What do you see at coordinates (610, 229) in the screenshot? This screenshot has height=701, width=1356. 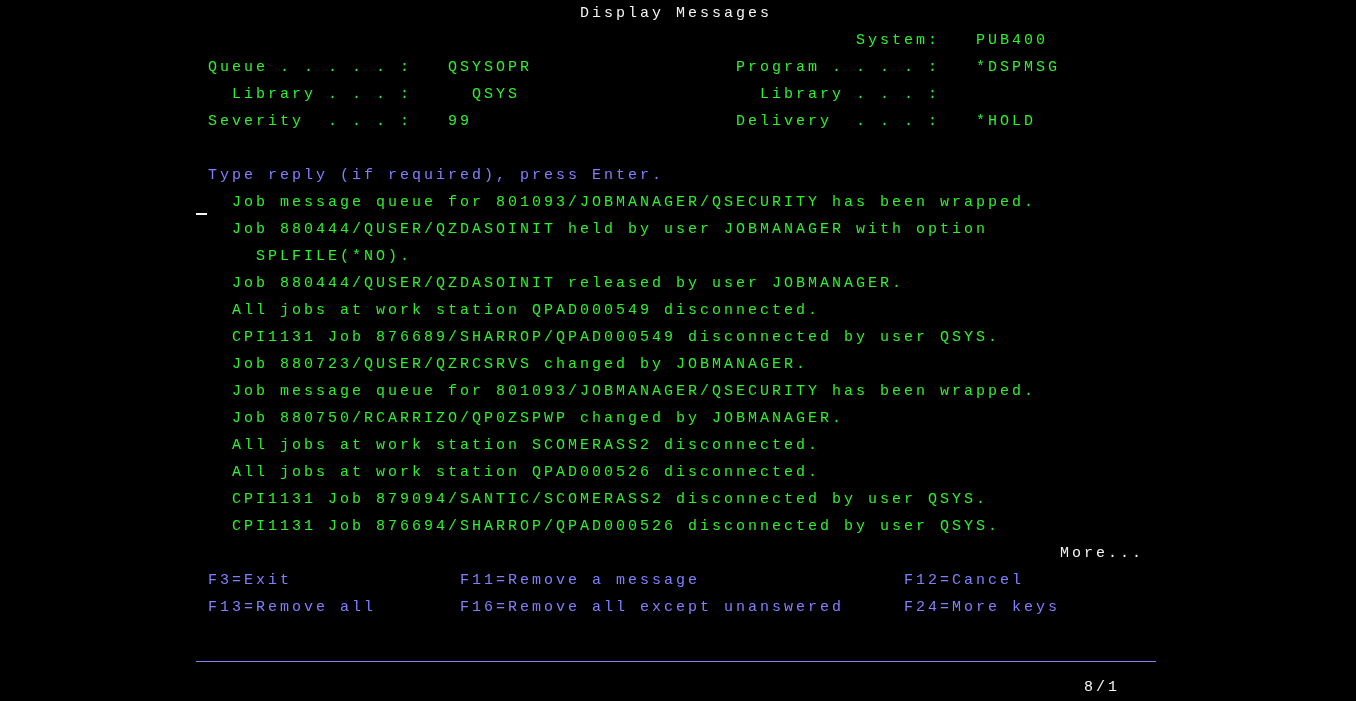 I see `message-text: Job 880444/QUSER/QZDASOINIT held by user JOBMANAGER with option` at bounding box center [610, 229].